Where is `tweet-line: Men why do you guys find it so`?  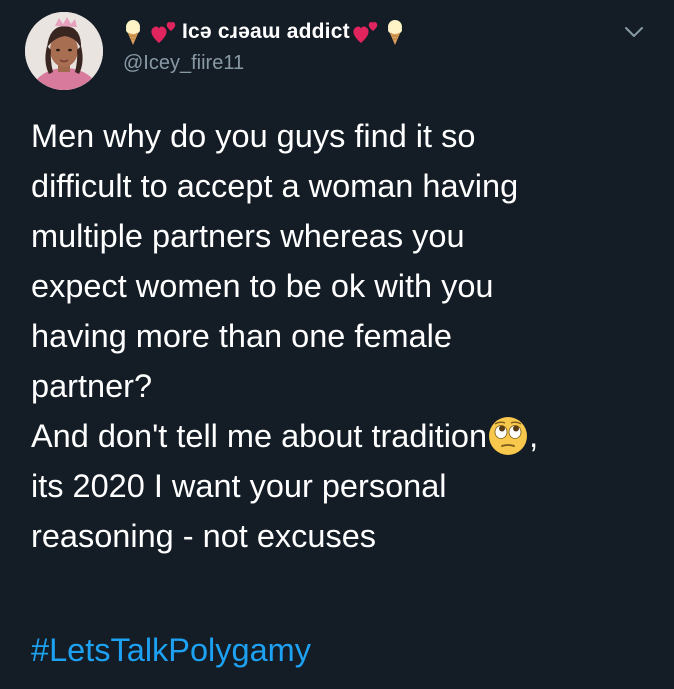 tweet-line: Men why do you guys find it so is located at coordinates (253, 136).